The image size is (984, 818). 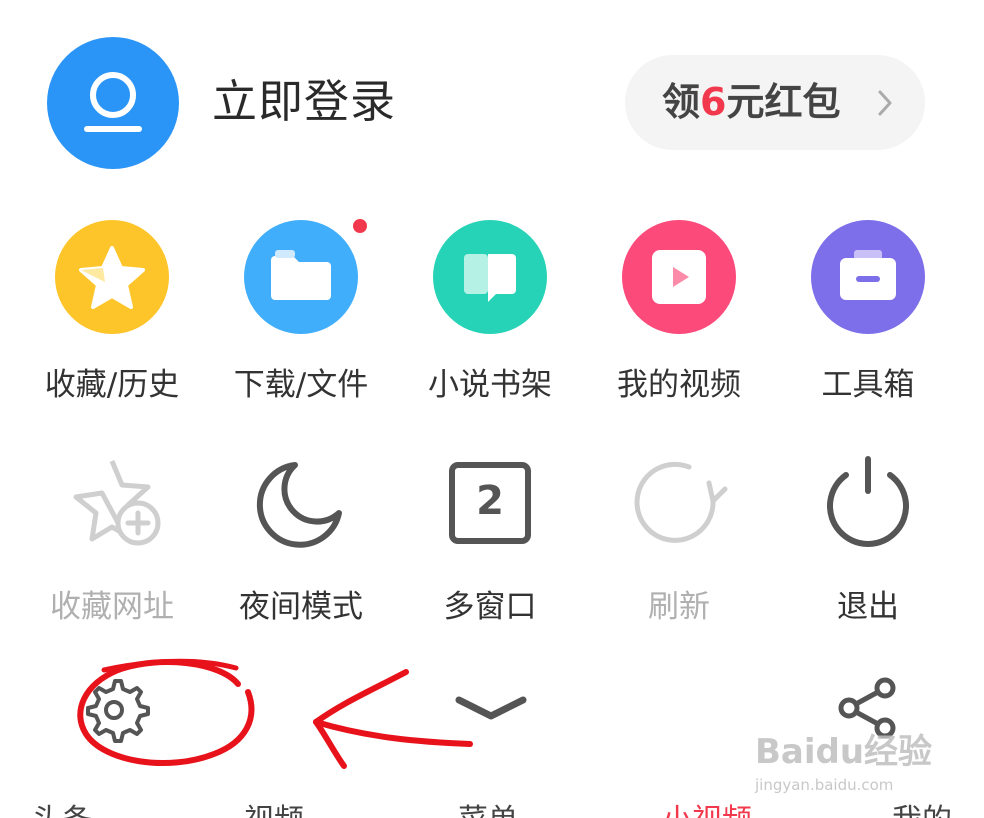 I want to click on watermark-url: jingyan.baidu.com, so click(x=824, y=785).